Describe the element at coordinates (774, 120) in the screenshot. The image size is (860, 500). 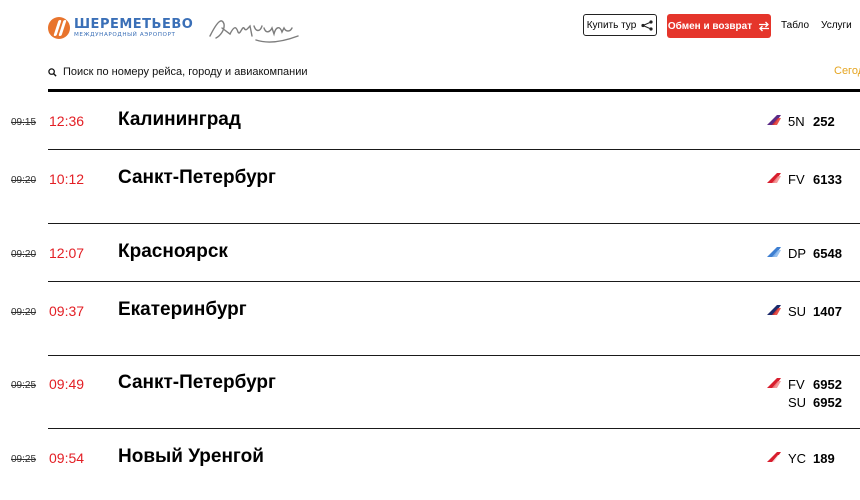
I see `airline-5n-tail-icon` at that location.